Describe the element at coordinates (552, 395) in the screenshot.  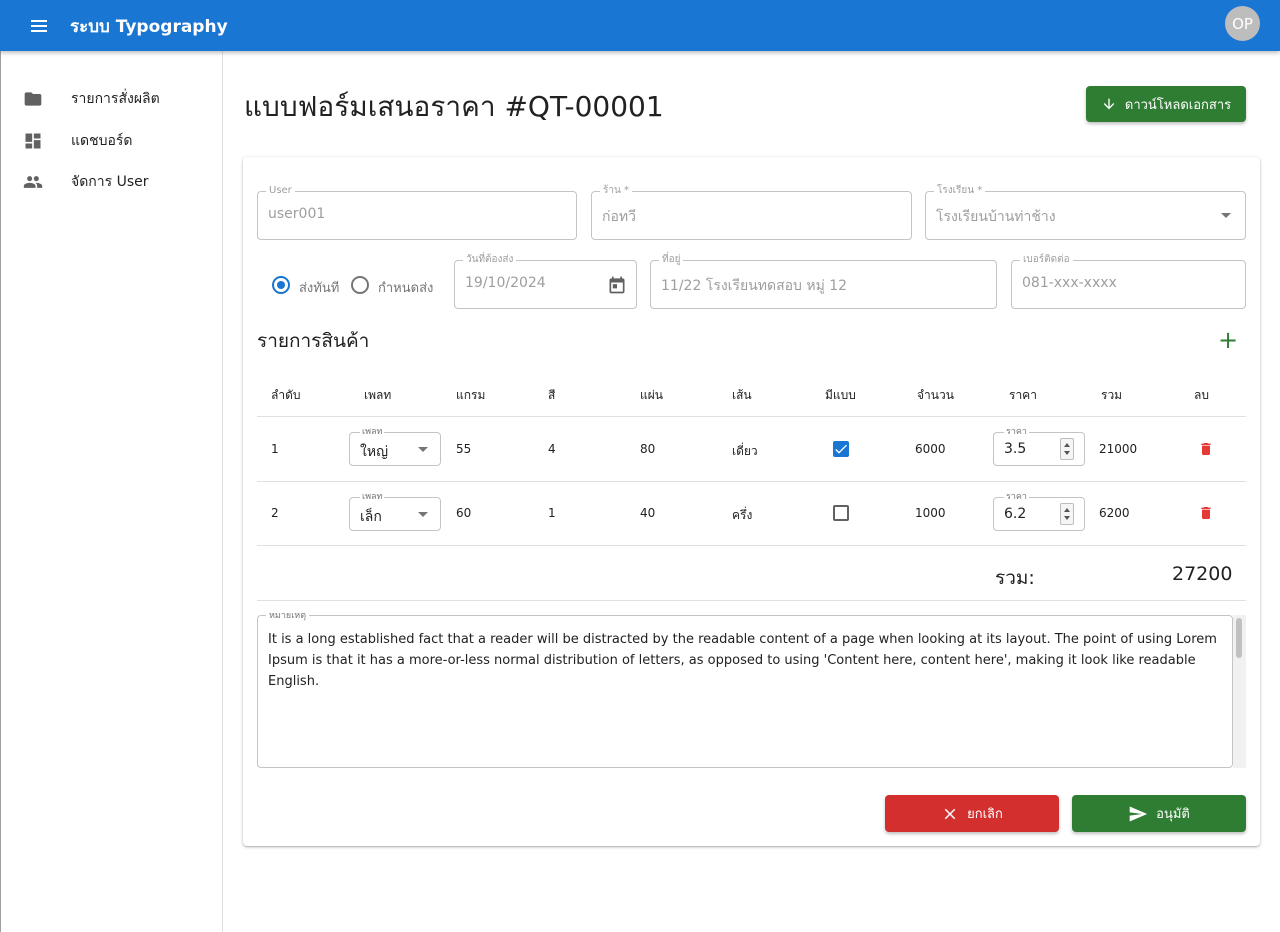
I see `col-header-color: สี` at that location.